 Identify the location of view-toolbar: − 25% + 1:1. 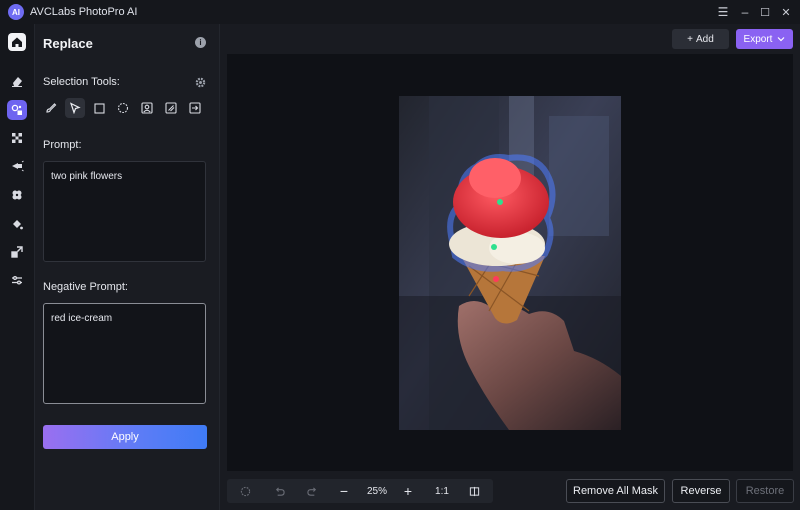
(360, 491).